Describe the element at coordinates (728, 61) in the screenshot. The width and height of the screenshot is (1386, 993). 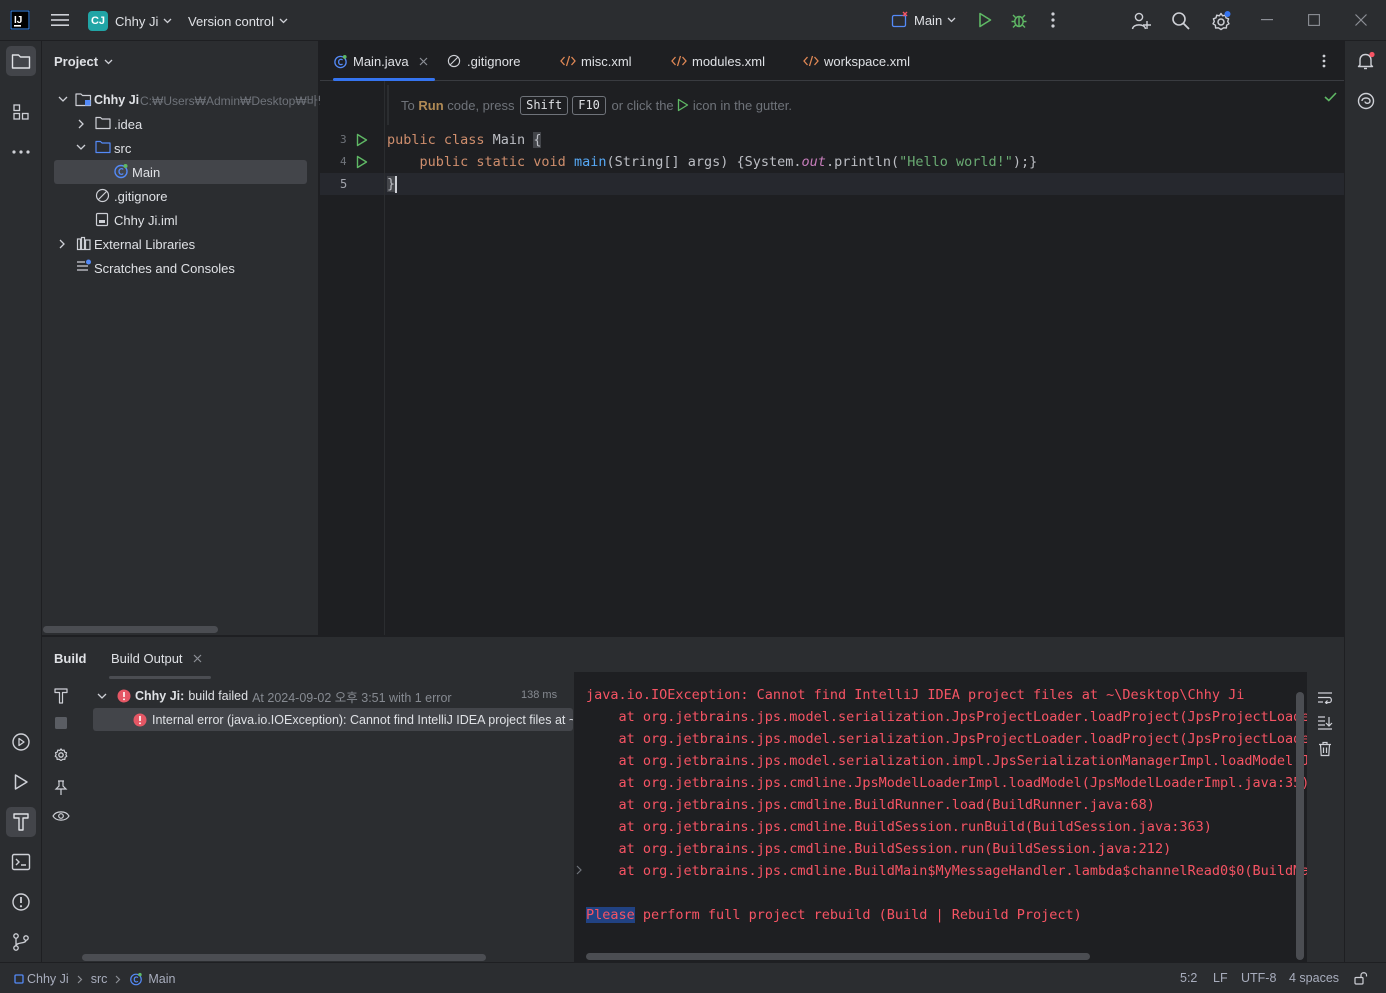
I see `tab-label: modules.xml` at that location.